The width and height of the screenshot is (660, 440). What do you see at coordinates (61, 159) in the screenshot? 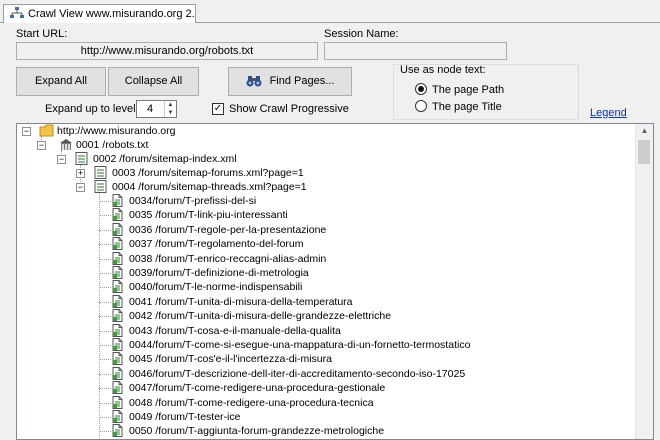
I see `collapse-toggle-sitemap-index: −` at bounding box center [61, 159].